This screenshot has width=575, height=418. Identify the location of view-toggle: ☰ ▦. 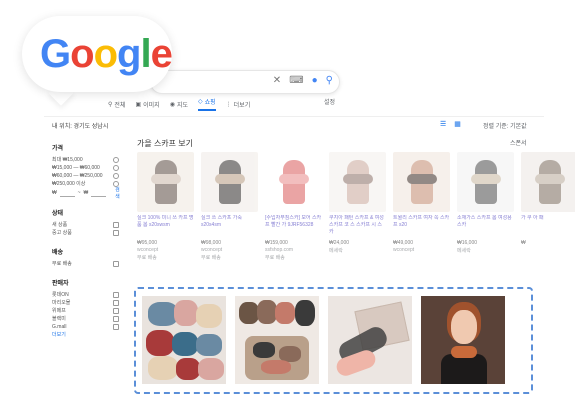
(450, 124).